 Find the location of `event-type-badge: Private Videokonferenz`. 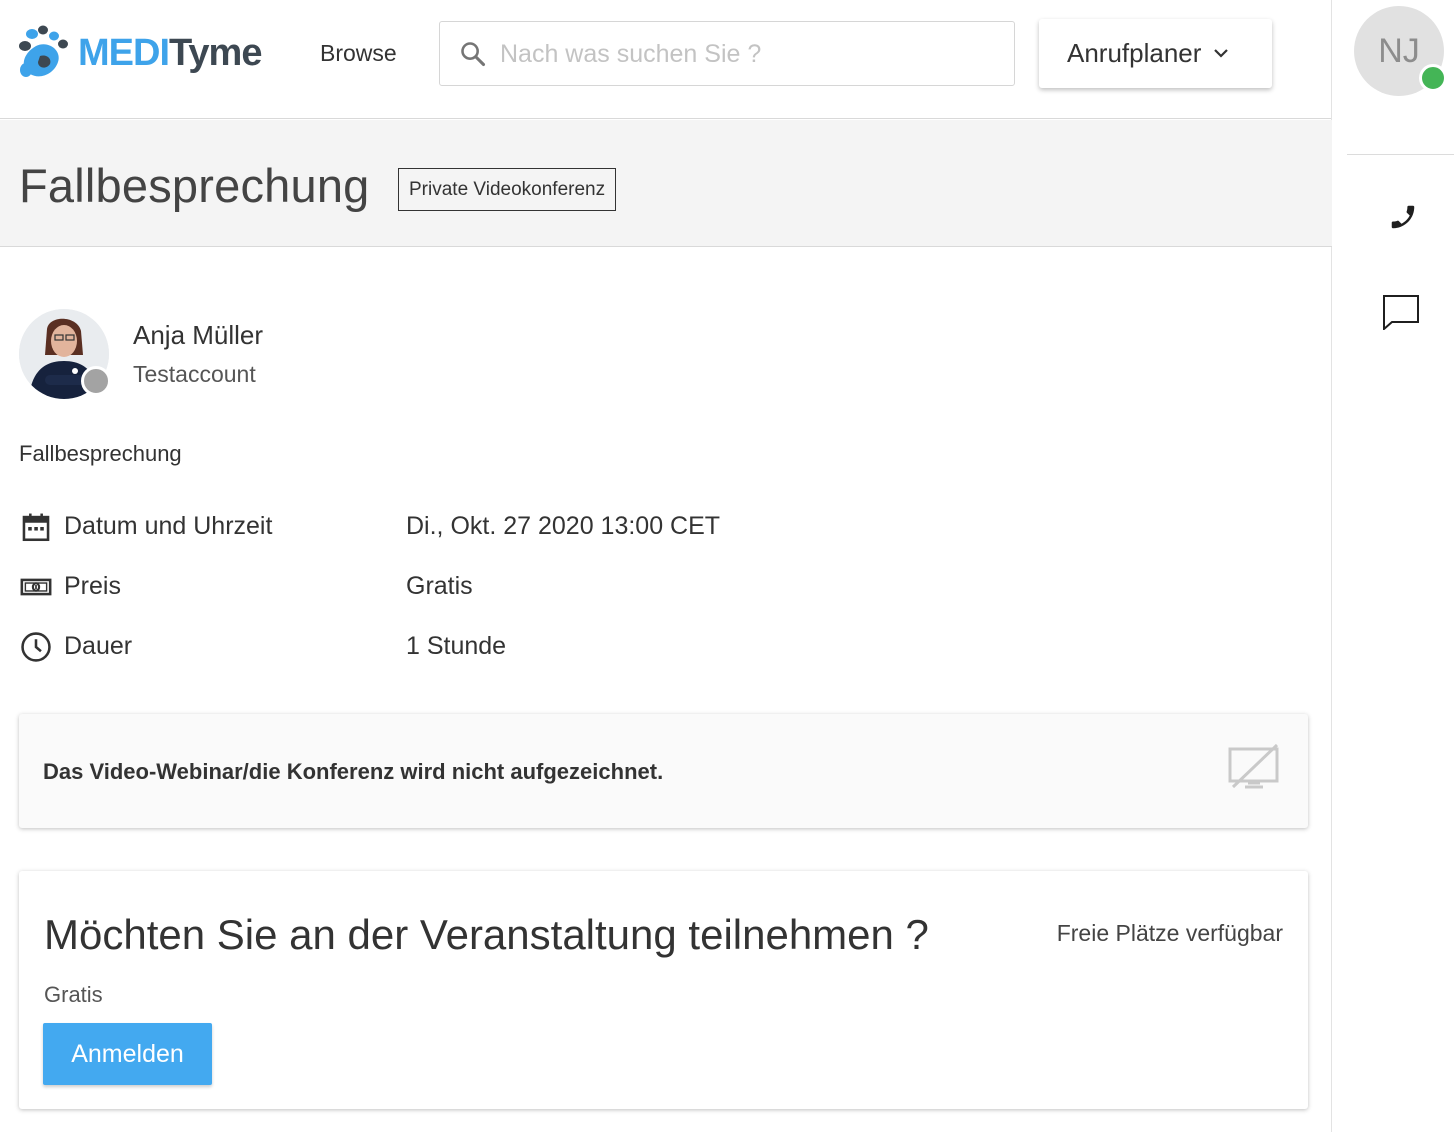

event-type-badge: Private Videokonferenz is located at coordinates (507, 189).